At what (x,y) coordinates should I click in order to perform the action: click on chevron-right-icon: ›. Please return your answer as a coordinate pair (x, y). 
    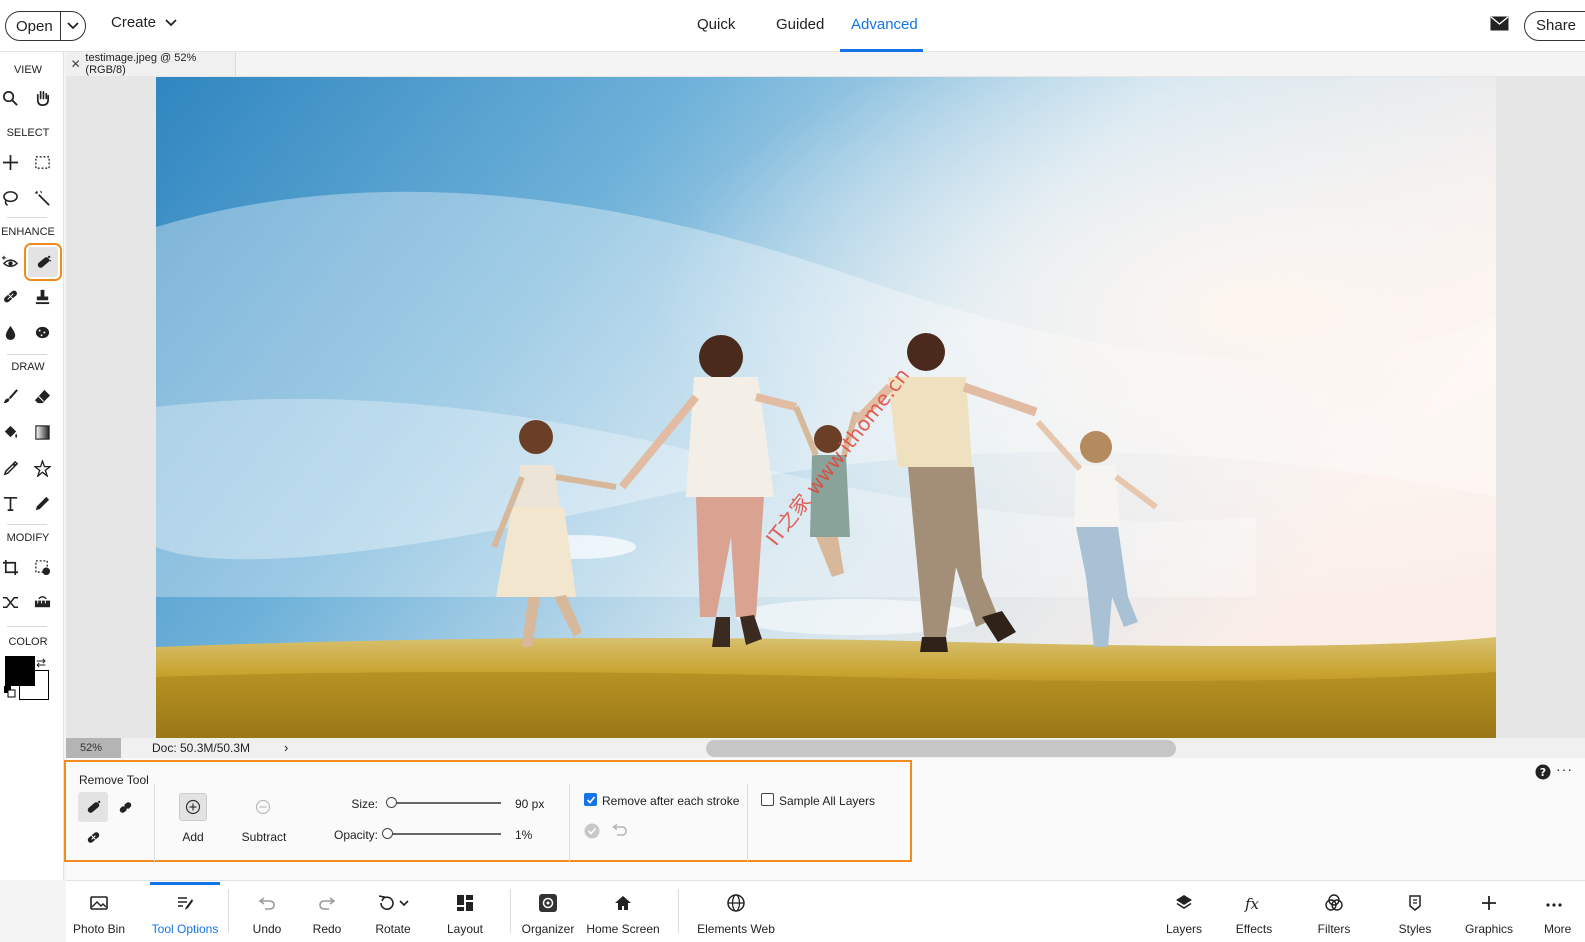
    Looking at the image, I should click on (286, 747).